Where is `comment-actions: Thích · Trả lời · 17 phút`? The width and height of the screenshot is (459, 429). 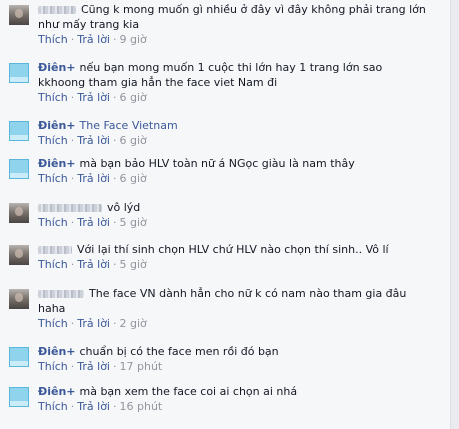 comment-actions: Thích · Trả lời · 17 phút is located at coordinates (242, 367).